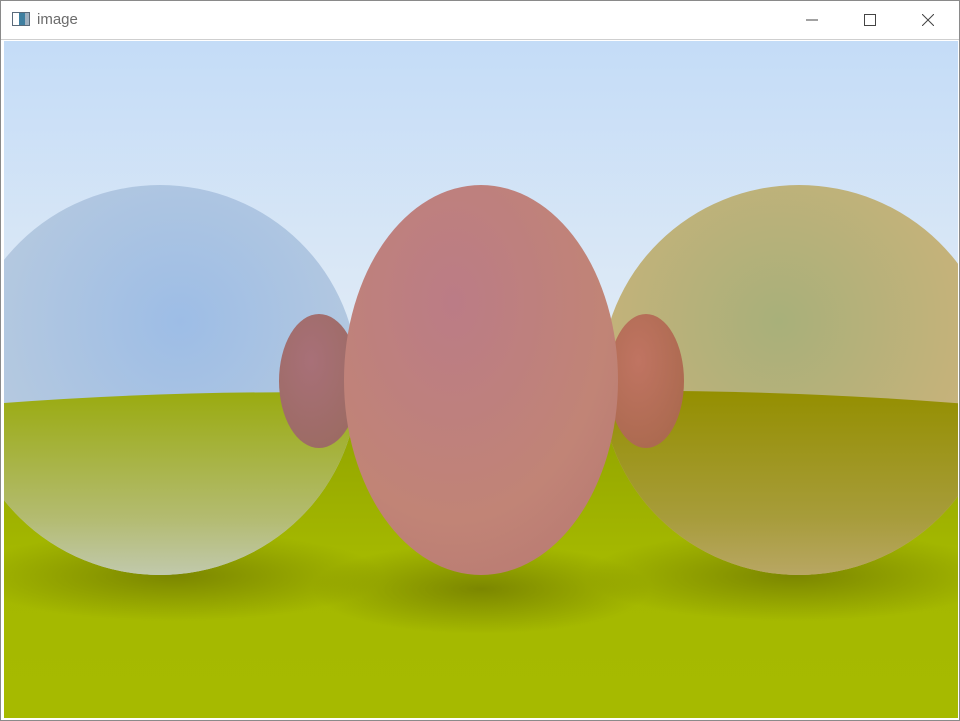 Image resolution: width=960 pixels, height=721 pixels. I want to click on image-viewer-icon, so click(21, 19).